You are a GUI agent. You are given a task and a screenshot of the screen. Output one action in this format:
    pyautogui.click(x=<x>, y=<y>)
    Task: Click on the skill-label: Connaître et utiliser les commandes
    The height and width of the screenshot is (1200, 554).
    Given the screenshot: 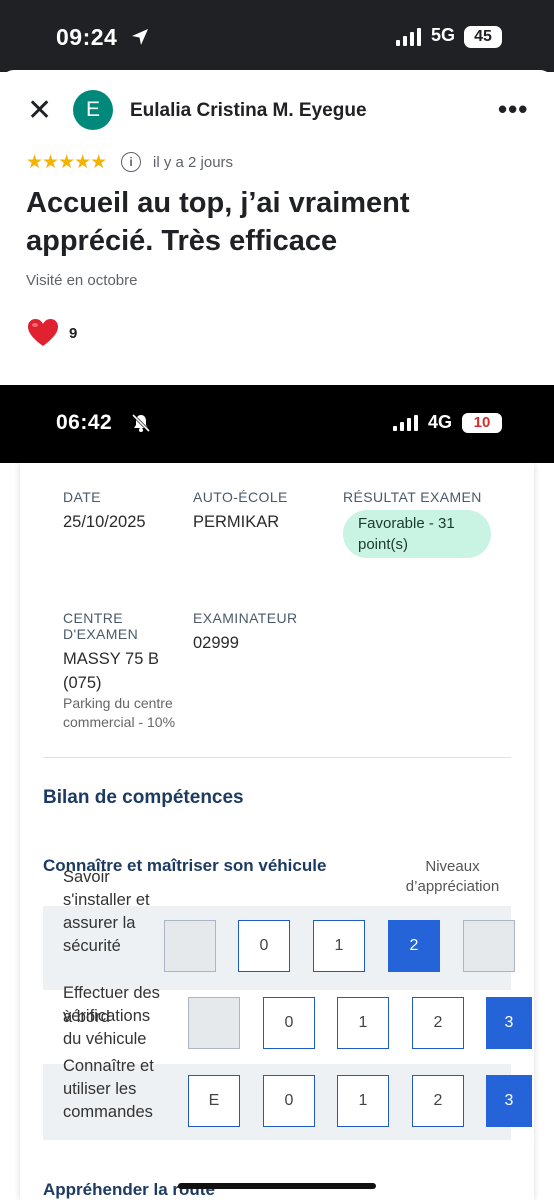 What is the action you would take?
    pyautogui.click(x=108, y=1089)
    